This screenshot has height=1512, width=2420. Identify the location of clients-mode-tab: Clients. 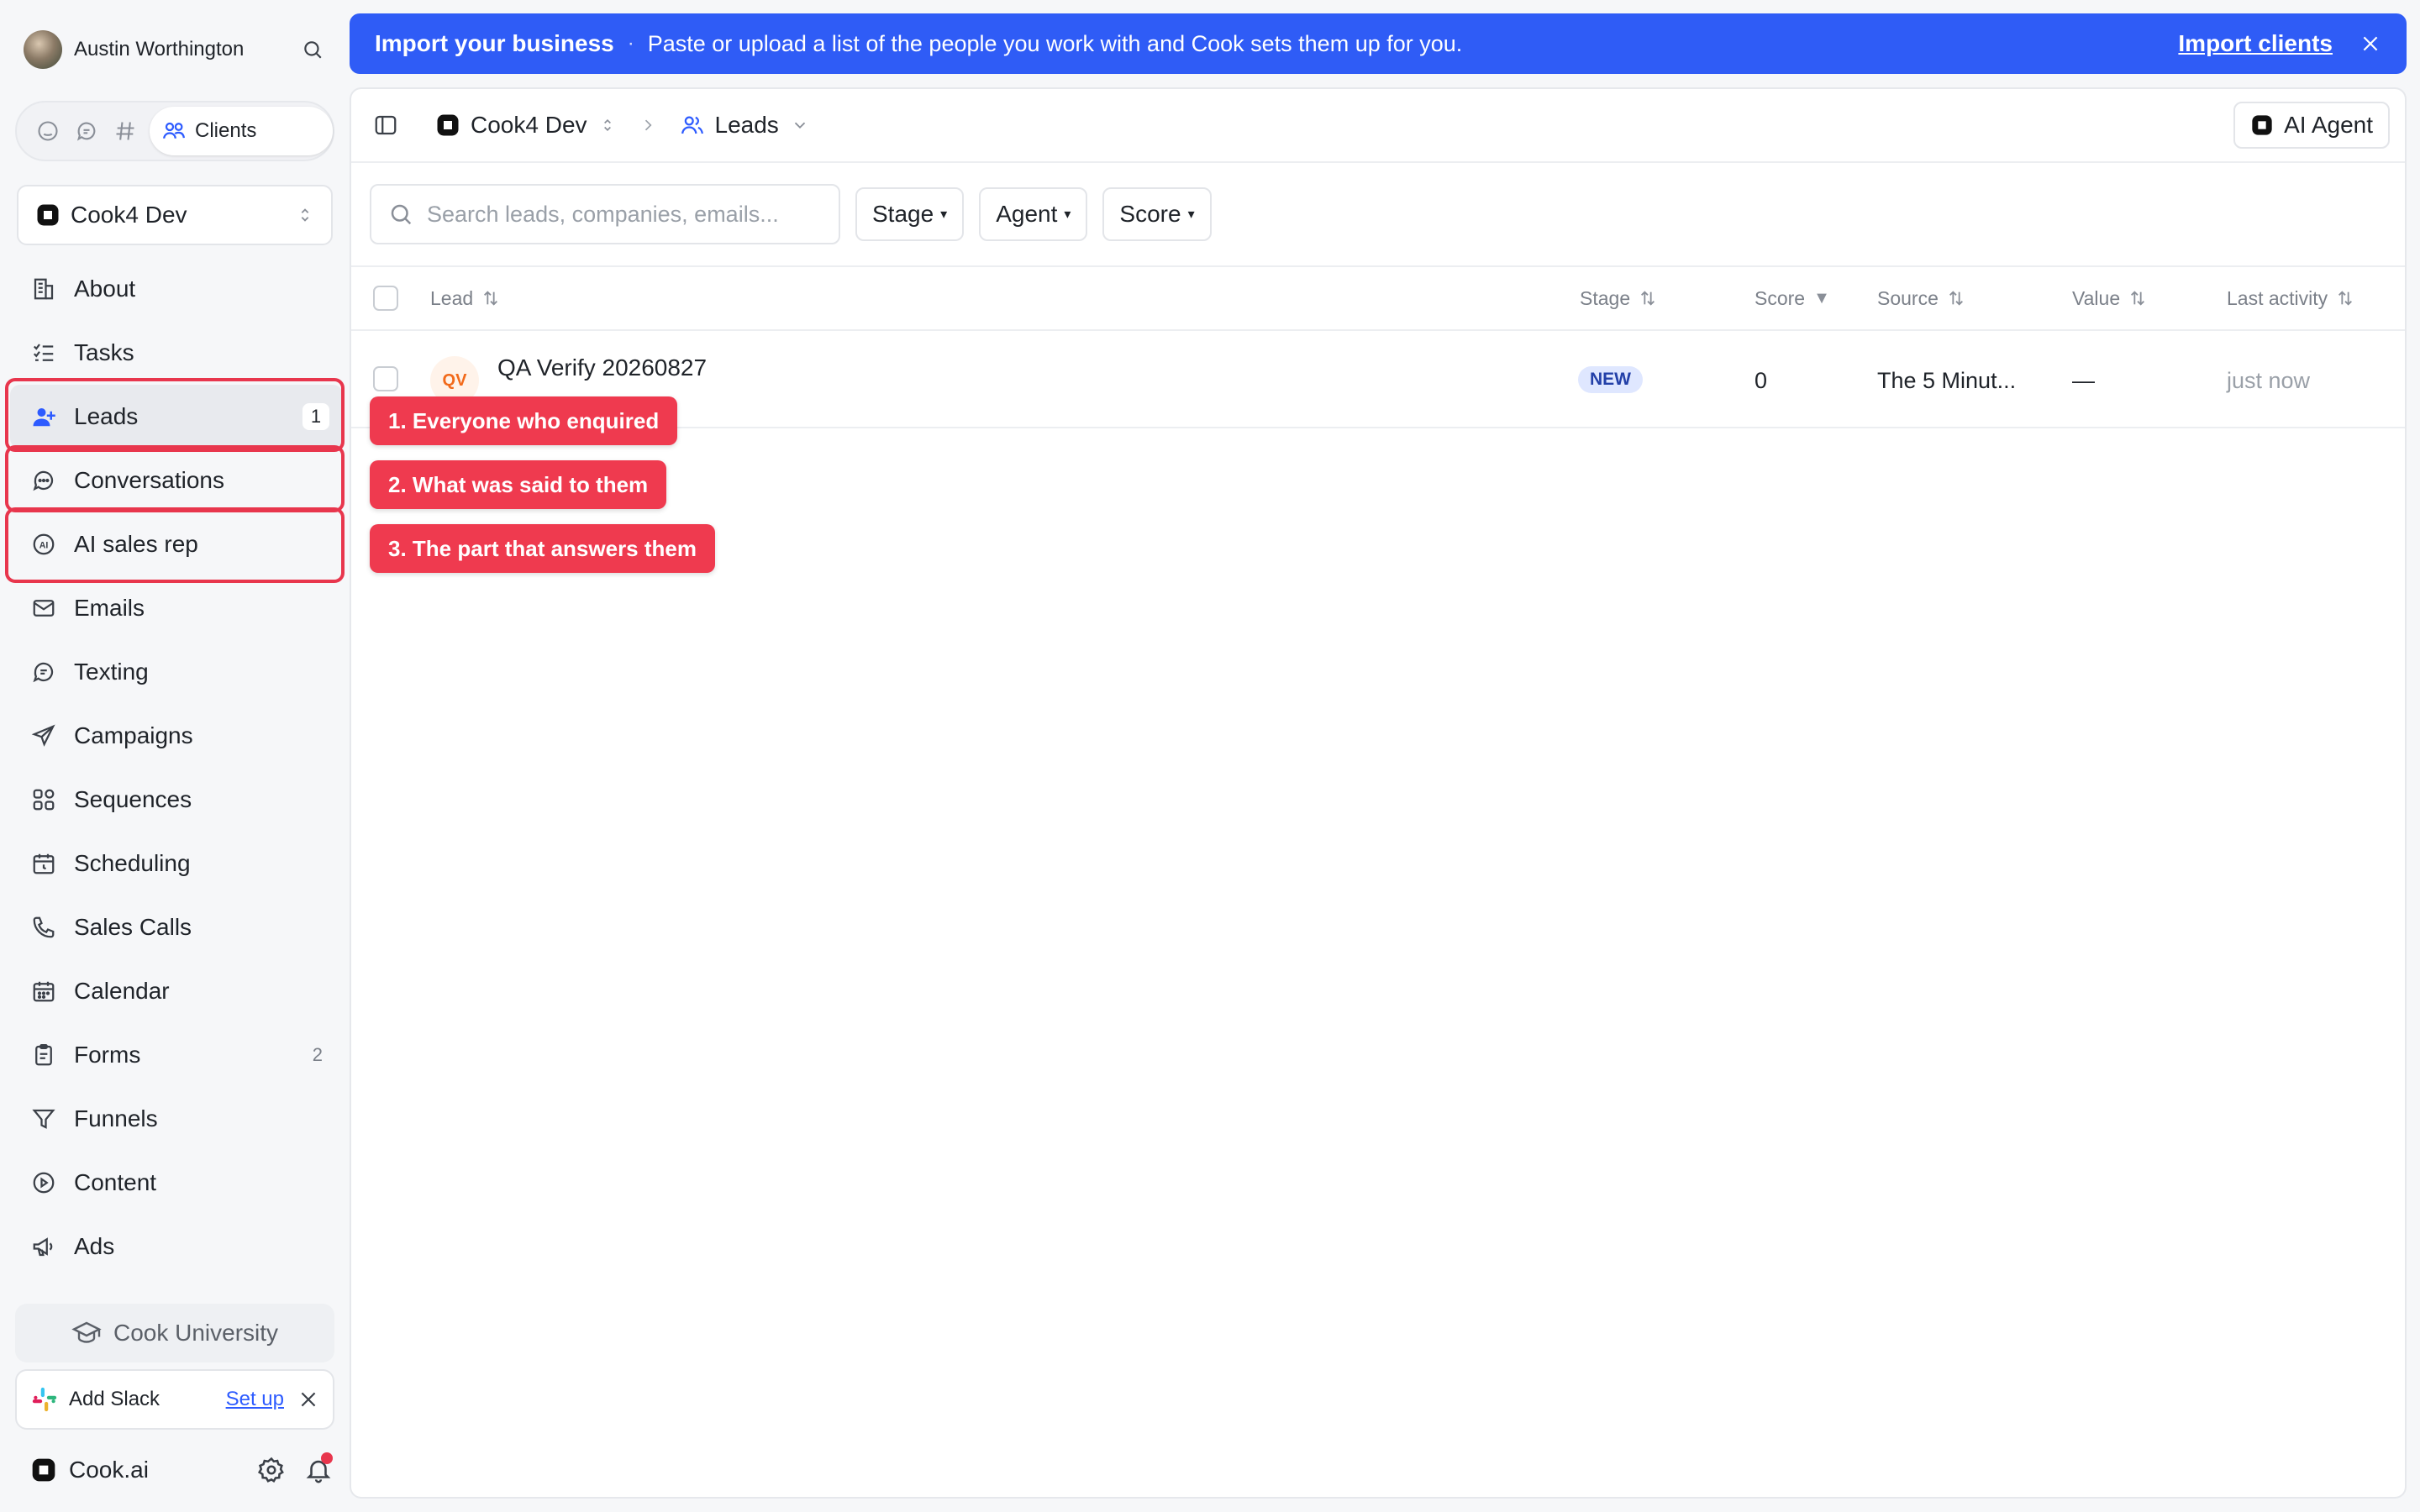
(241, 131).